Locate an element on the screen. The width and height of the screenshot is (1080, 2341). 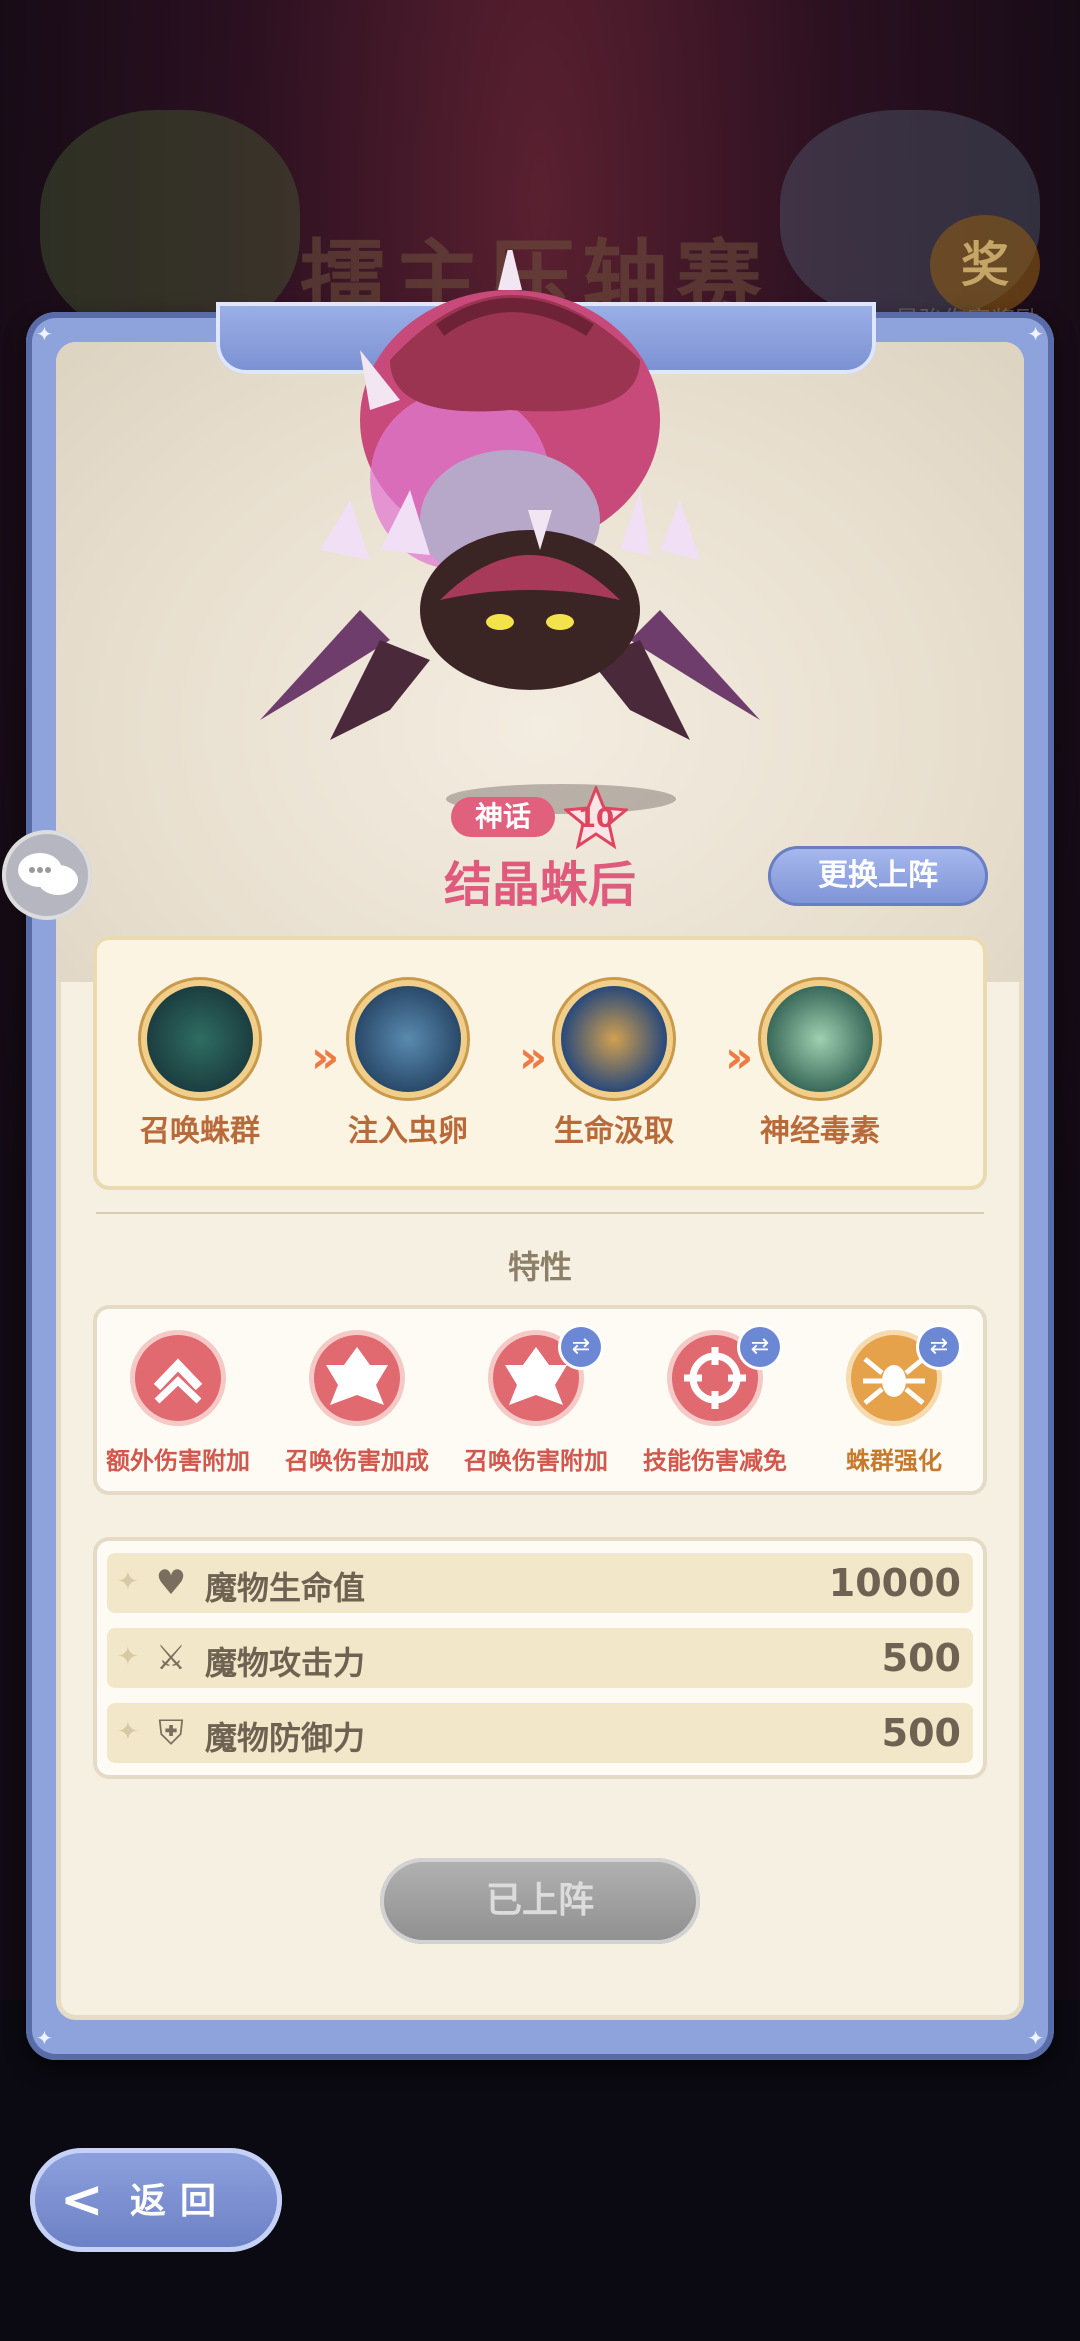
back-arrow-icon: < is located at coordinates (82, 2200).